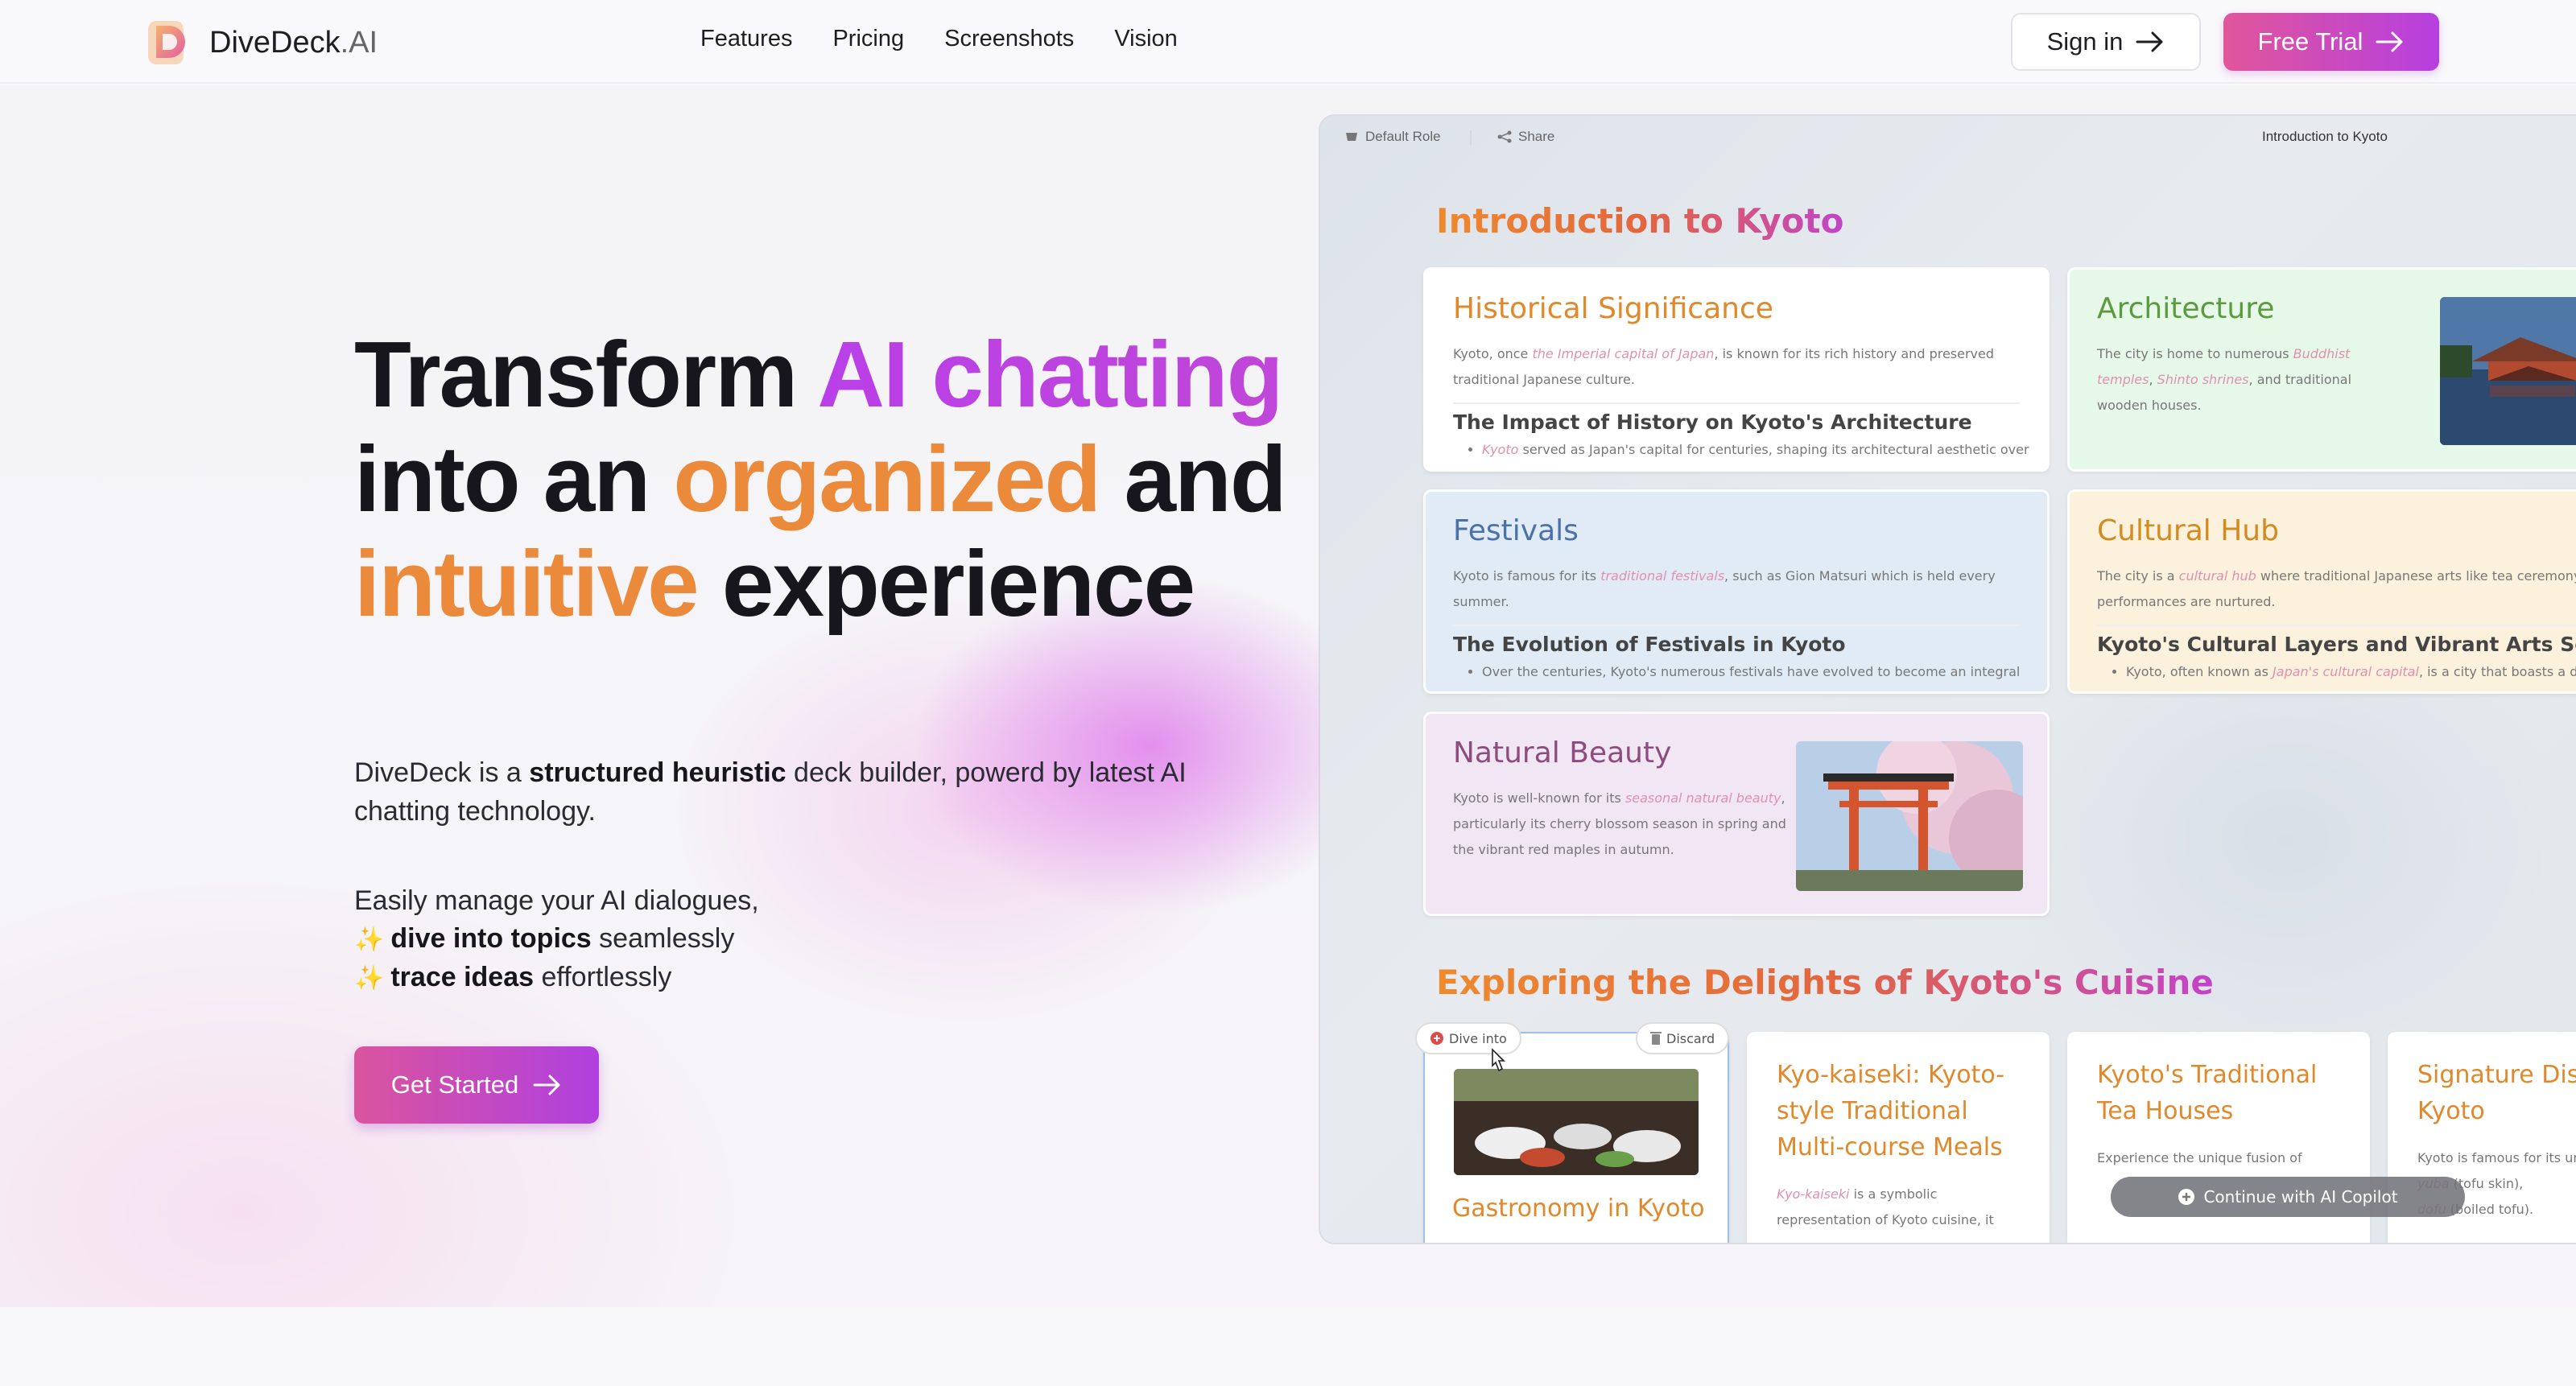  What do you see at coordinates (2497, 671) in the screenshot?
I see `text-part: , is a city that boasts a dyn` at bounding box center [2497, 671].